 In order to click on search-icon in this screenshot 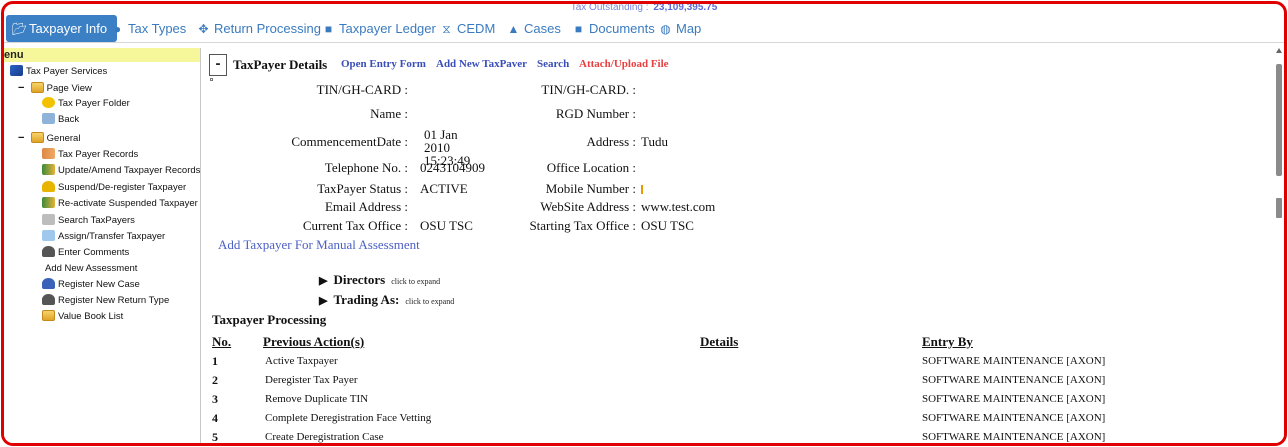, I will do `click(48, 219)`.